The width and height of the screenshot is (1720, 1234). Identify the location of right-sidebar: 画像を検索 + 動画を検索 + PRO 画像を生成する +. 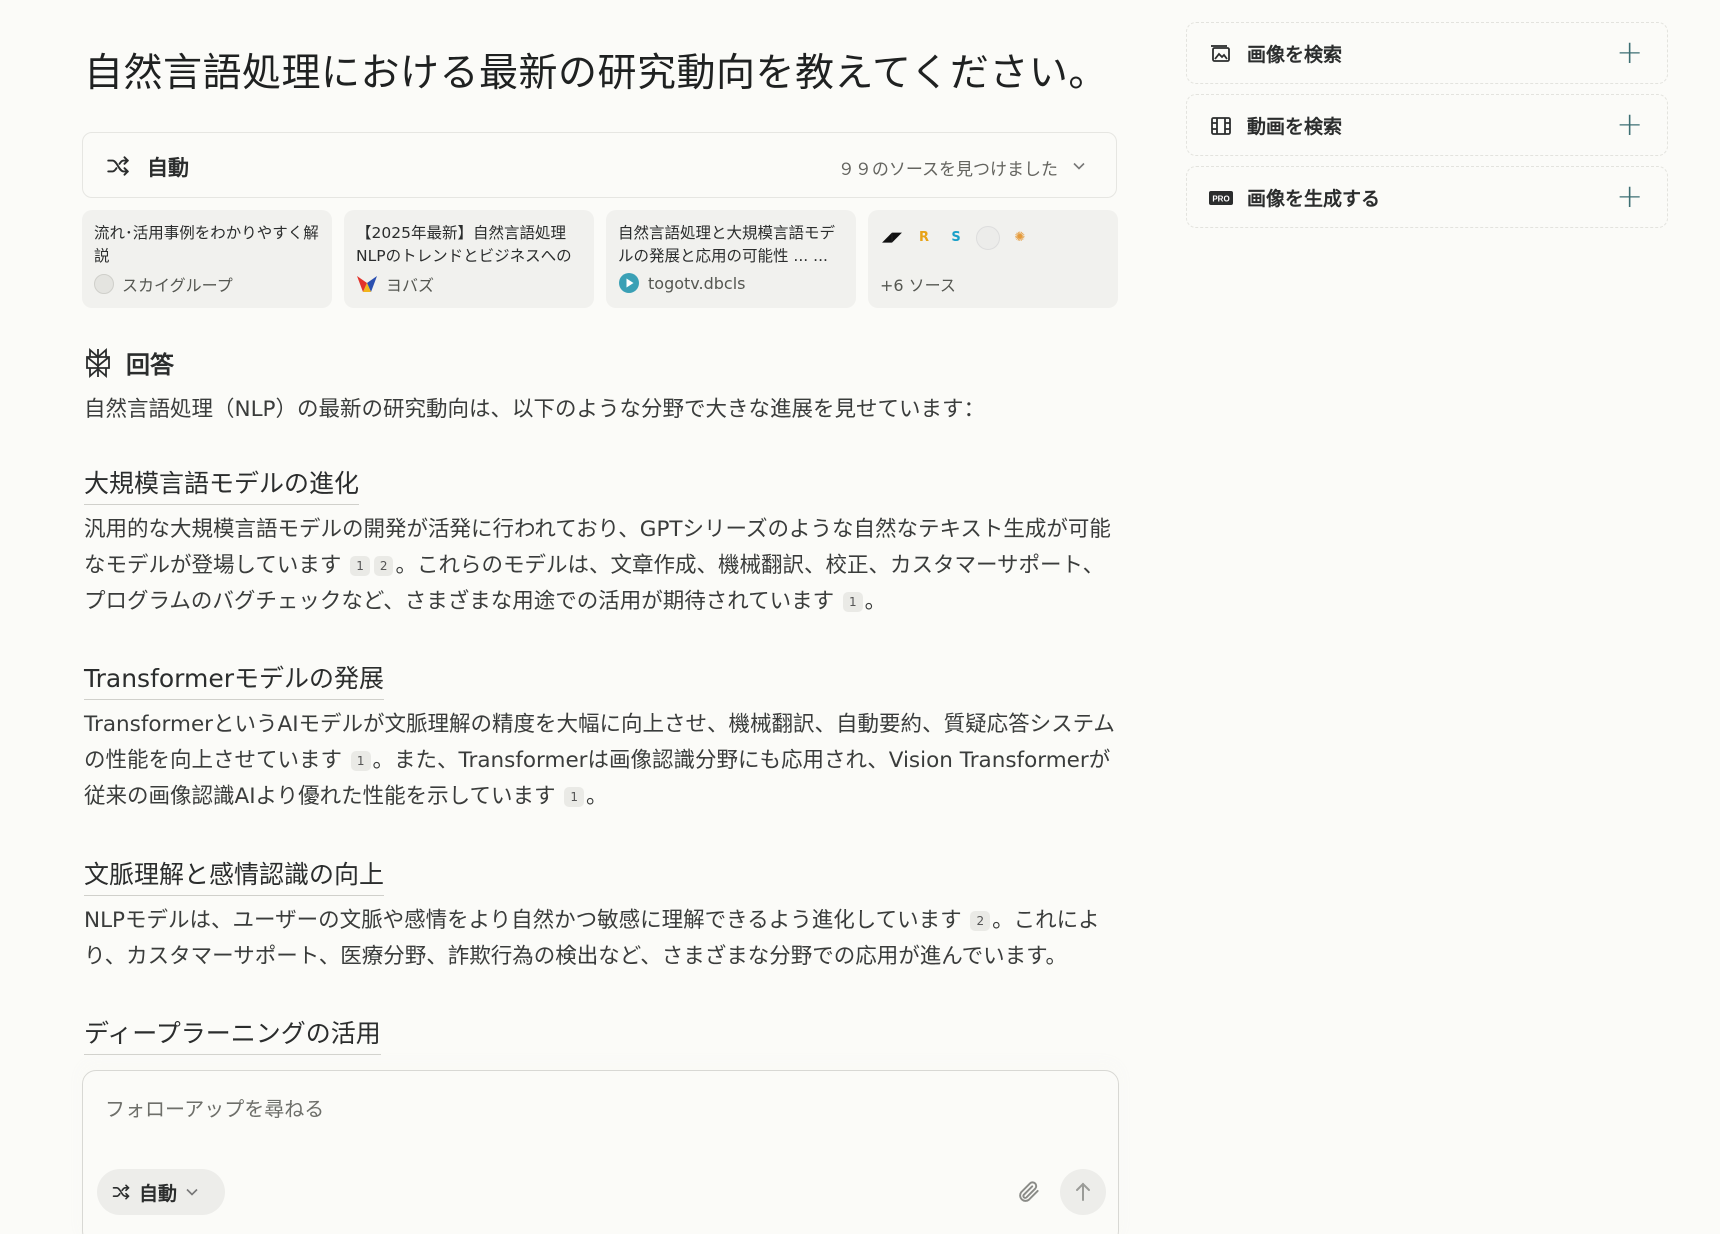
(1427, 130).